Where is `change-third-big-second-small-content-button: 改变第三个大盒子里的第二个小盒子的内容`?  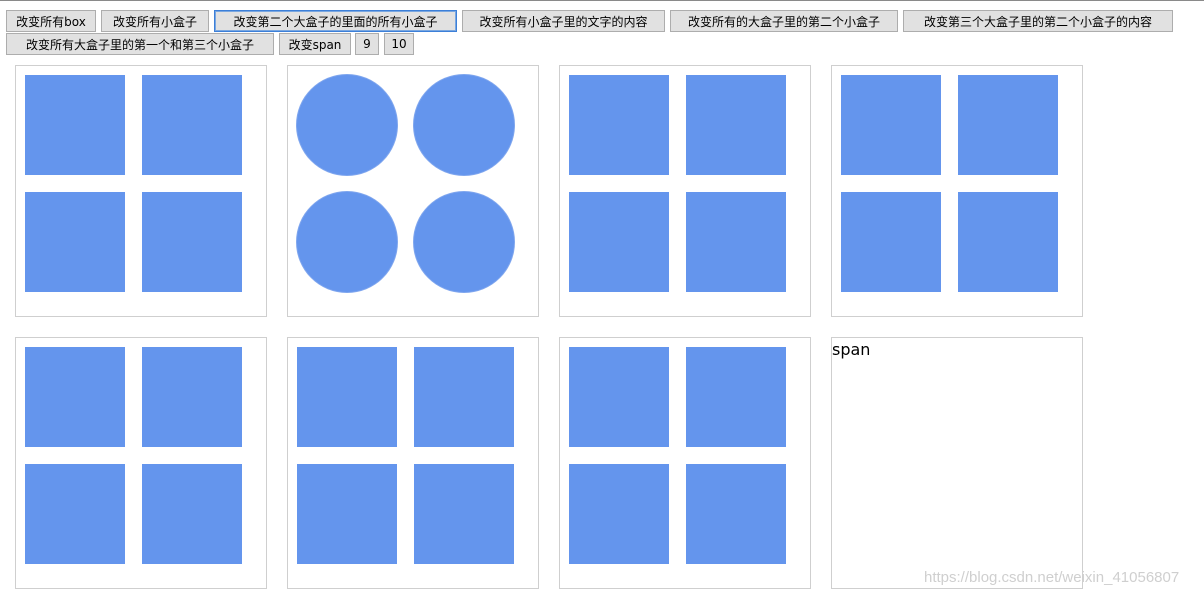
change-third-big-second-small-content-button: 改变第三个大盒子里的第二个小盒子的内容 is located at coordinates (1038, 21).